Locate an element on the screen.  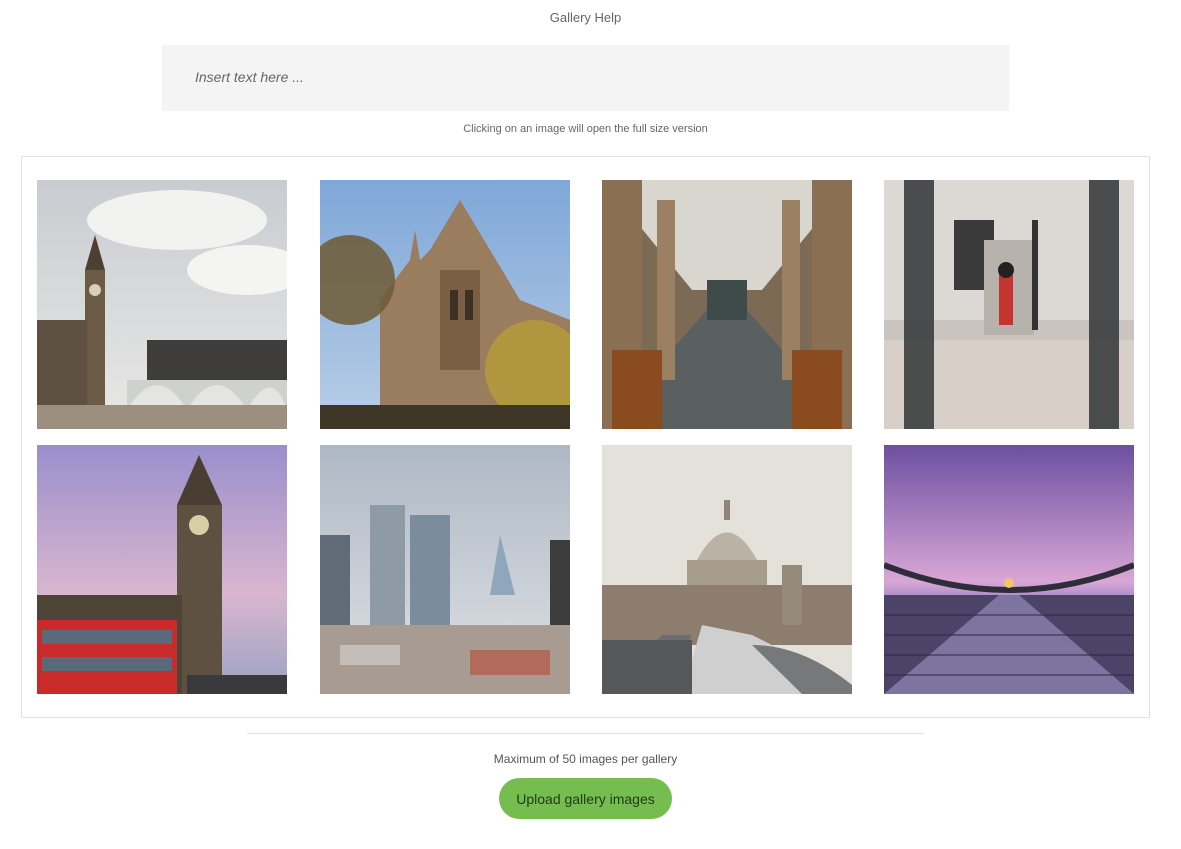
city-skyline-thumb is located at coordinates (445, 569).